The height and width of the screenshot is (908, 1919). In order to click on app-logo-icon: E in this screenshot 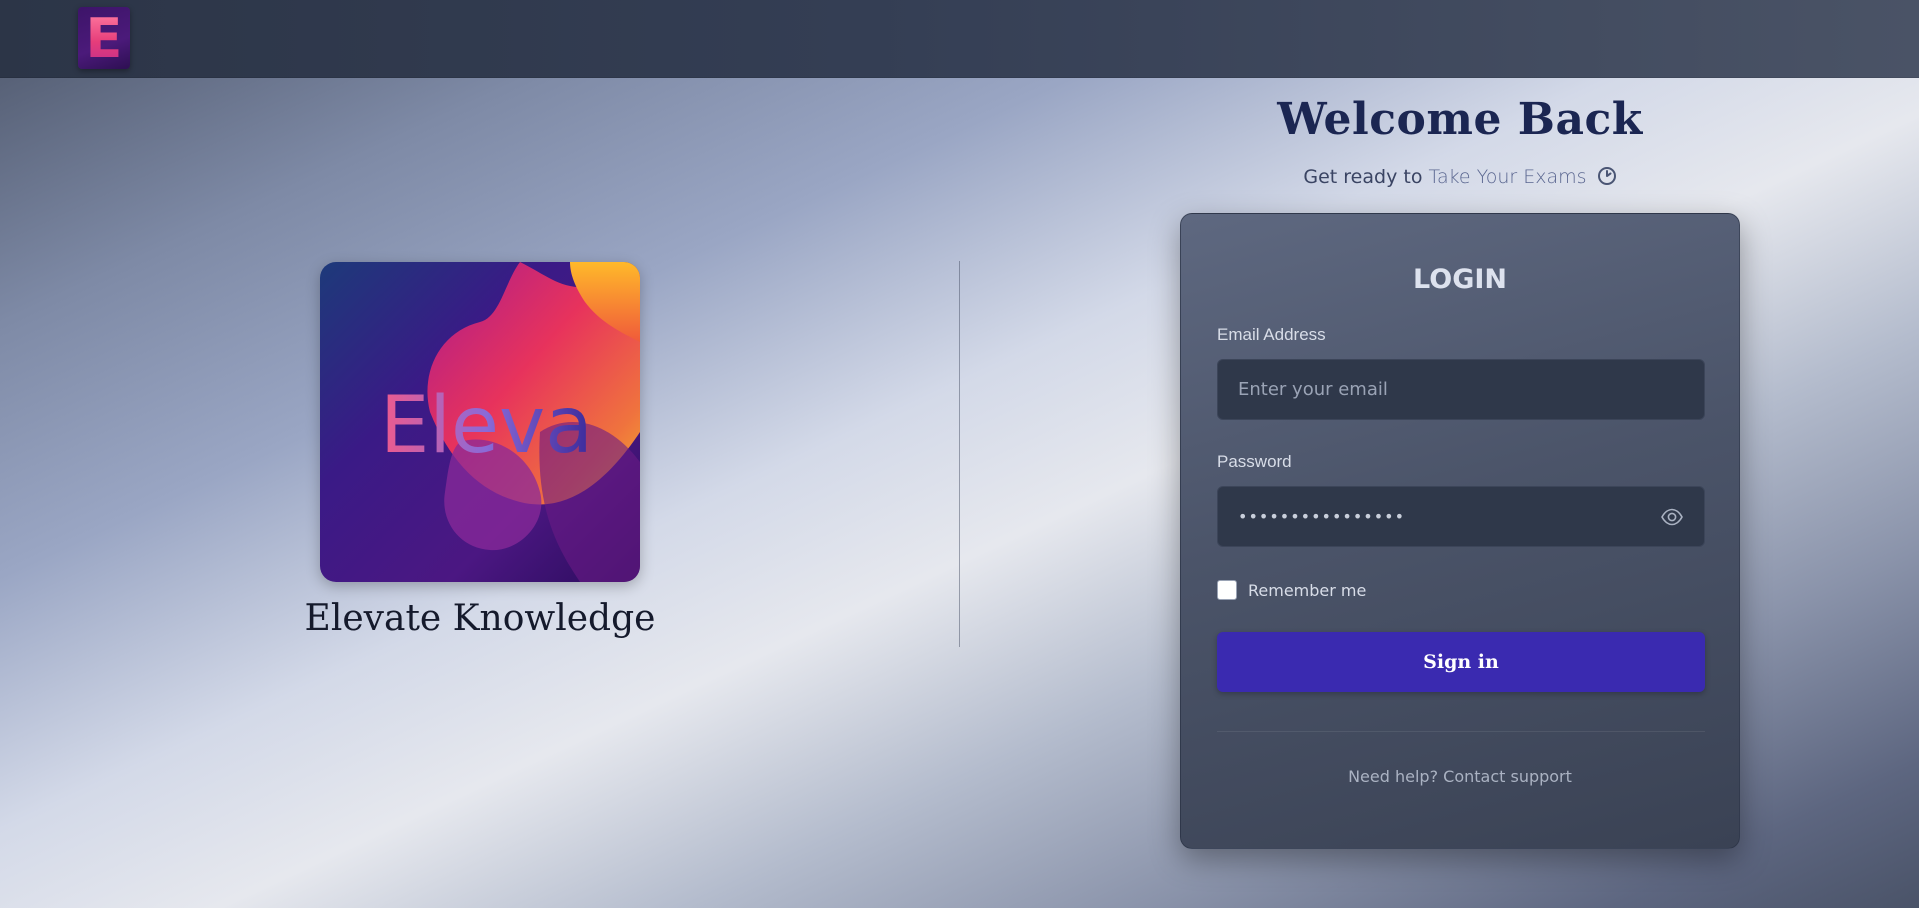, I will do `click(104, 38)`.